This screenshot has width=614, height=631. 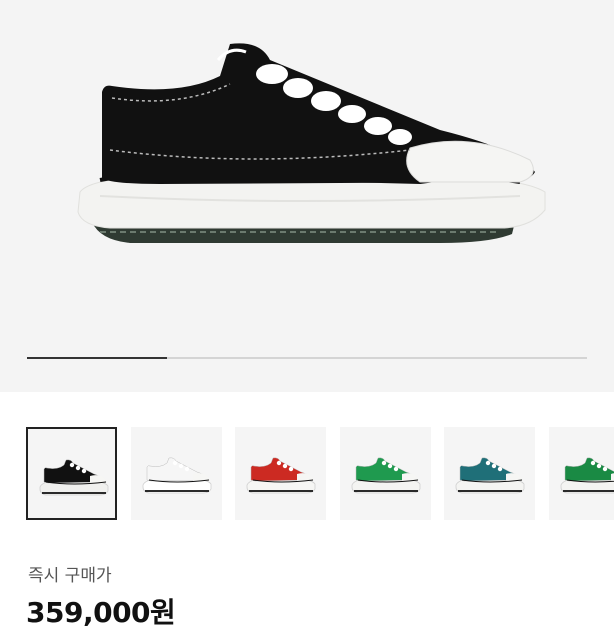 I want to click on color-thumbnail-teal, so click(x=489, y=473).